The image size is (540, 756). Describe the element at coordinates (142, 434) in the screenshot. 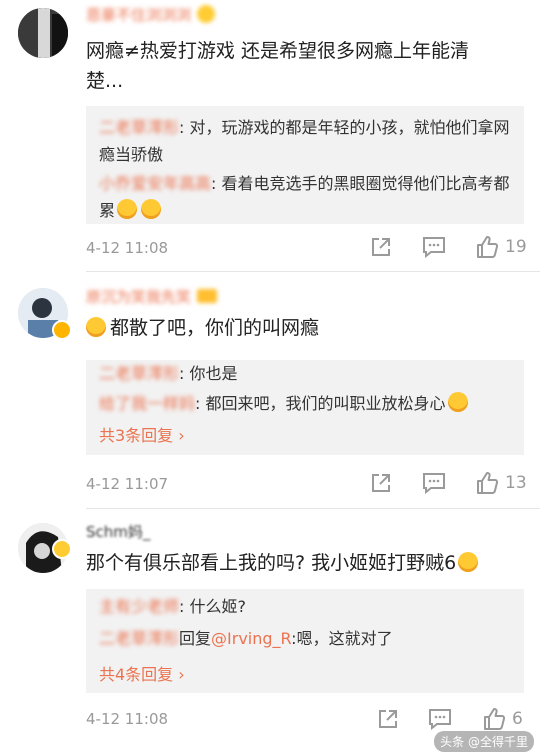

I see `more-replies-link: 共3条回复 ›` at that location.